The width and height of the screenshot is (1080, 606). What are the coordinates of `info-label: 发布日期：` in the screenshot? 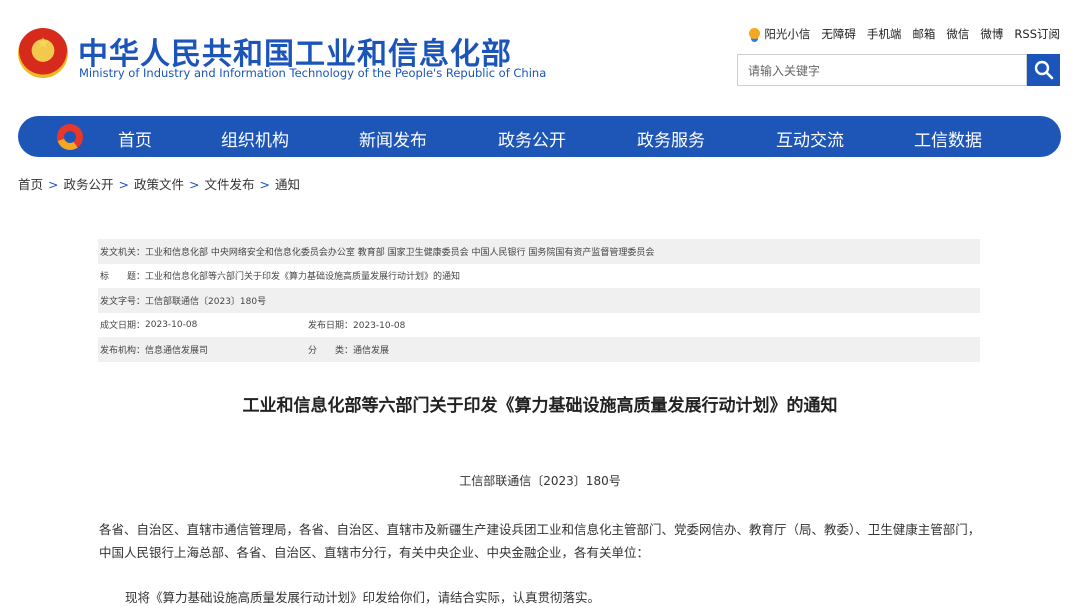 It's located at (331, 326).